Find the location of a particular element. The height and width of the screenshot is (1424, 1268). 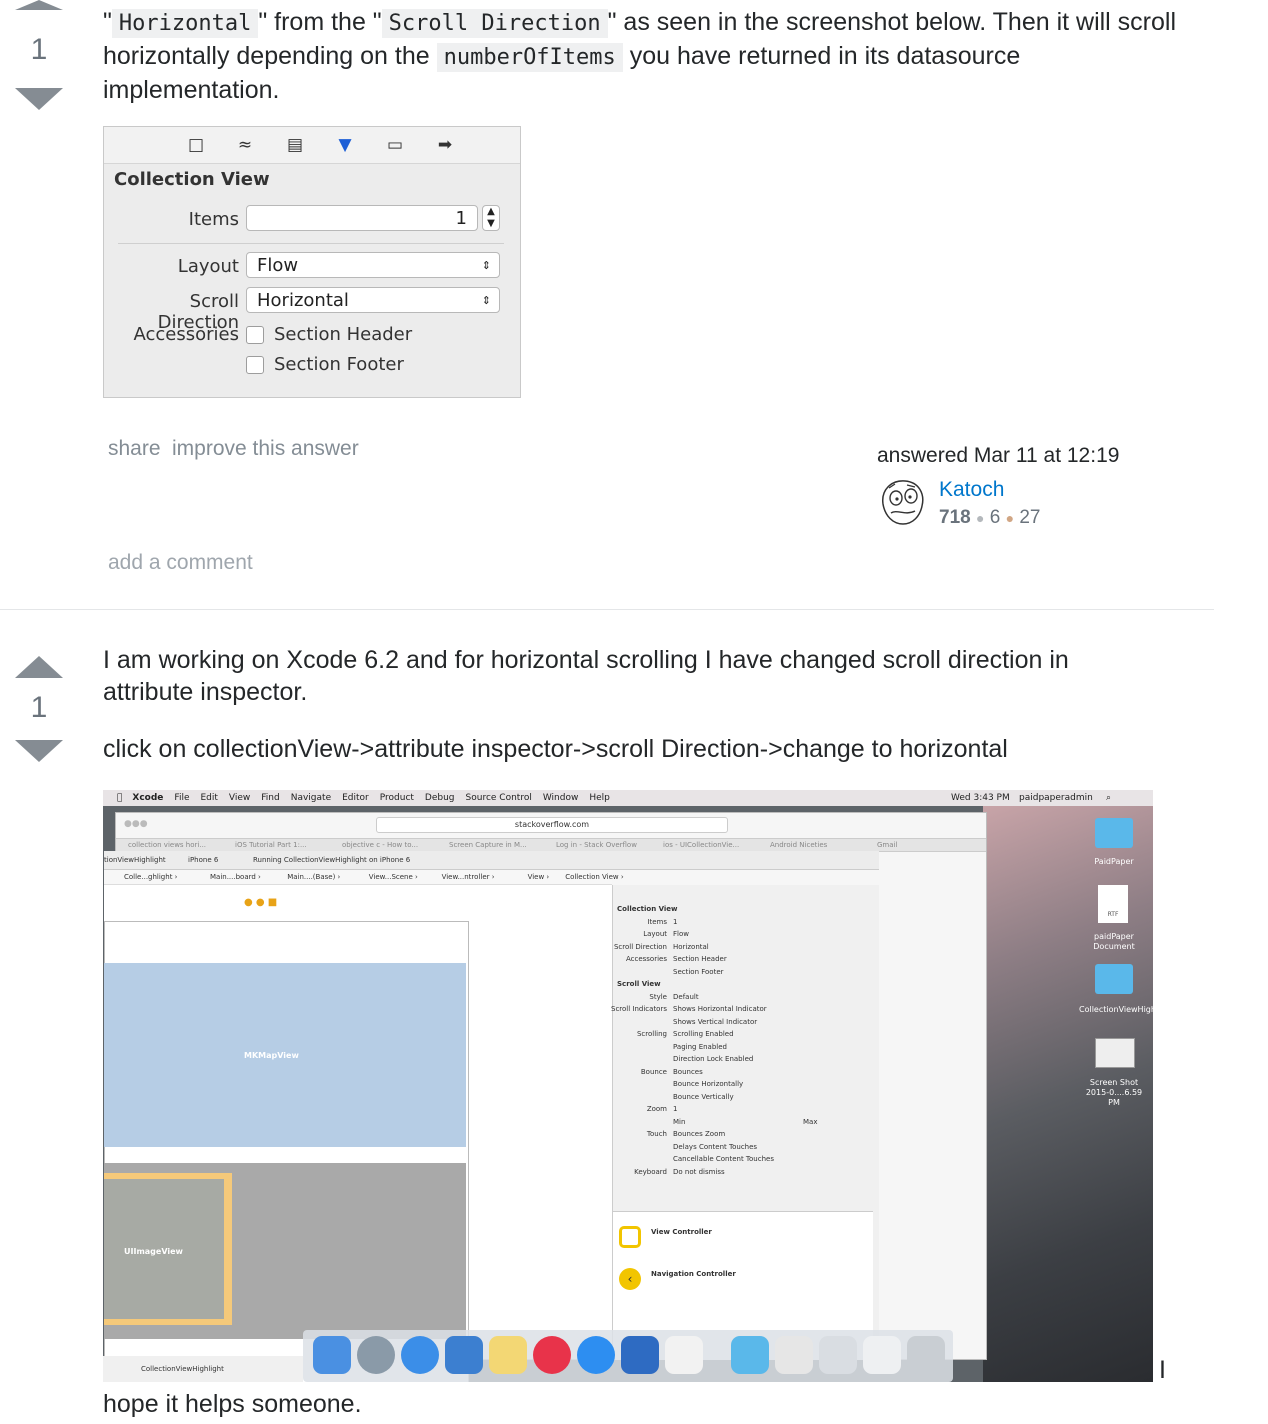

inspector-row-label: Scroll View is located at coordinates (639, 984).